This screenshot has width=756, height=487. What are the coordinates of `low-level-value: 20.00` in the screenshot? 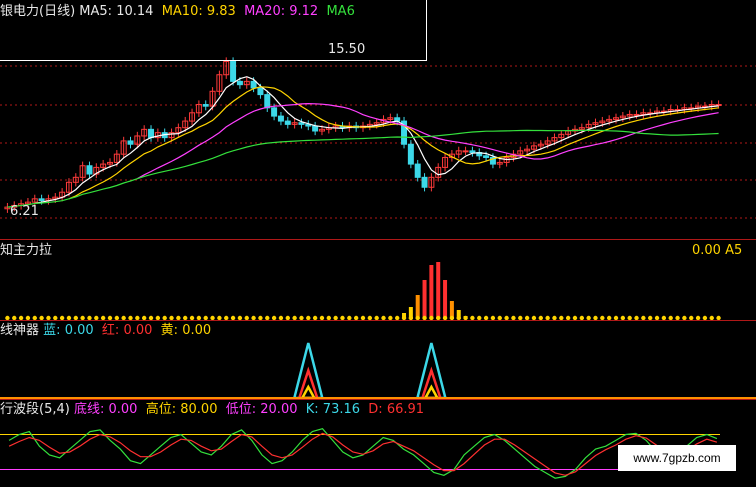 It's located at (279, 409).